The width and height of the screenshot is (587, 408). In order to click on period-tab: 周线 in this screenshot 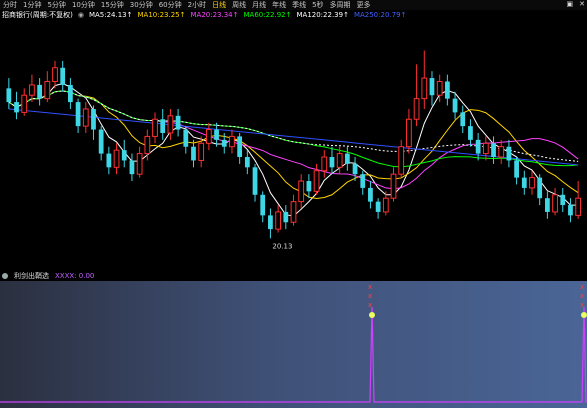, I will do `click(239, 5)`.